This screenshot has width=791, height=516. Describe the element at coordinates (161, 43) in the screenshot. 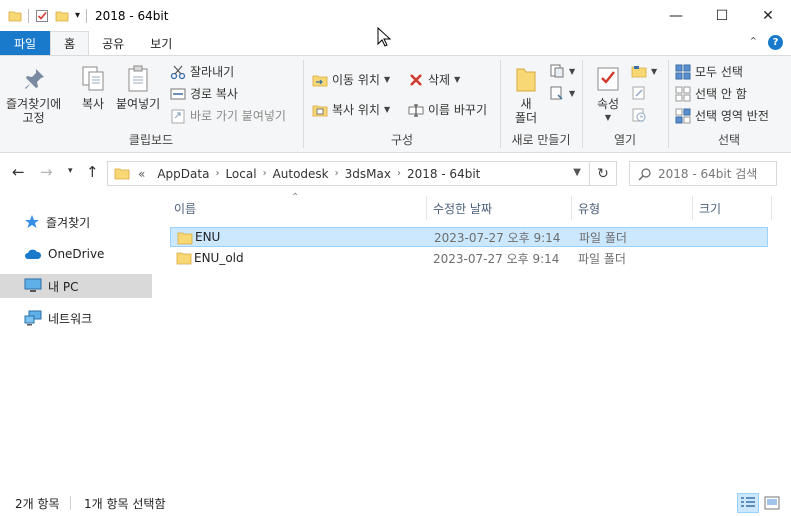

I see `tab-view: 보기` at that location.